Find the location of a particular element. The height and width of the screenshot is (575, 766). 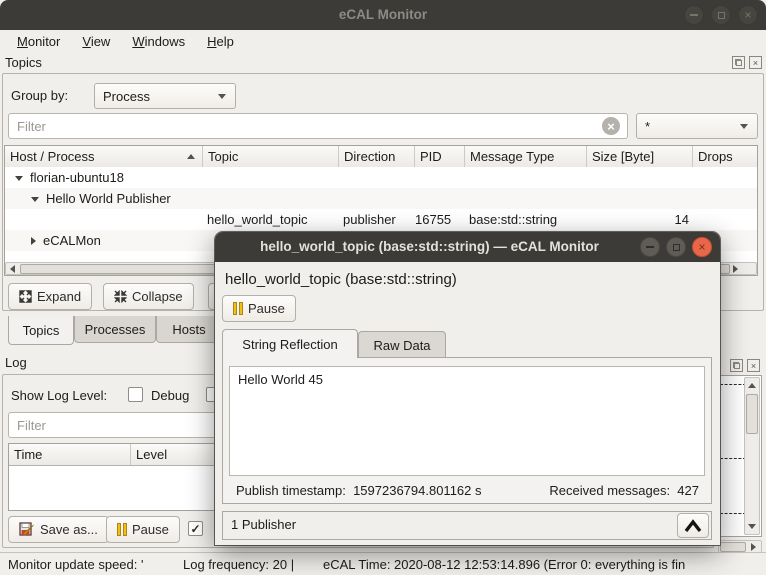

dialog-heading: hello_world_topic (base:std::string) is located at coordinates (341, 279).